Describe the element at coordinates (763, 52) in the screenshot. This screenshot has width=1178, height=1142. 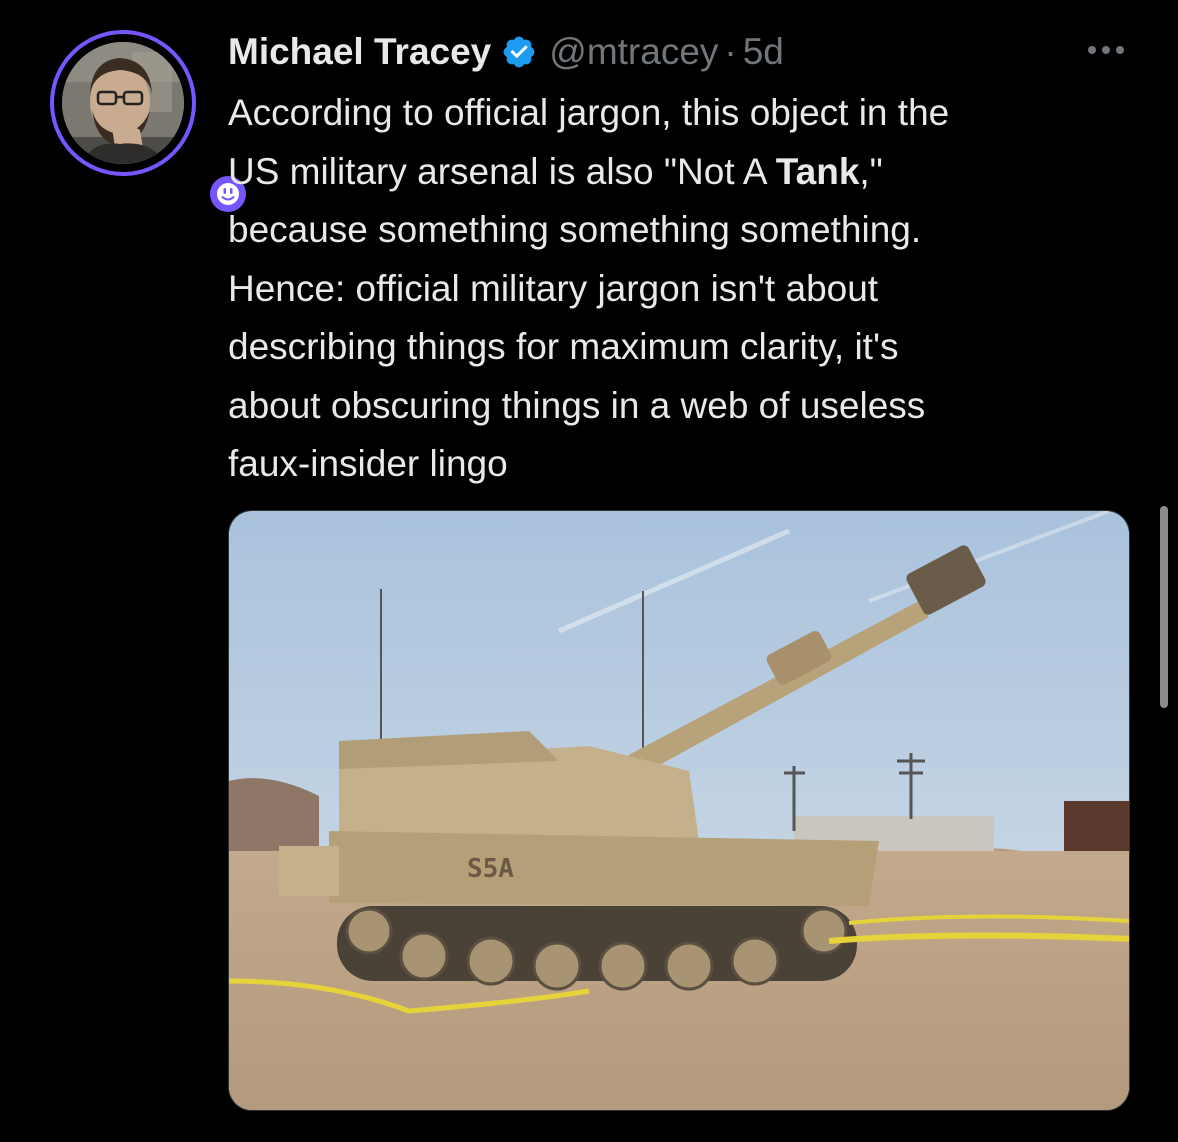
I see `timestamp: 5d` at that location.